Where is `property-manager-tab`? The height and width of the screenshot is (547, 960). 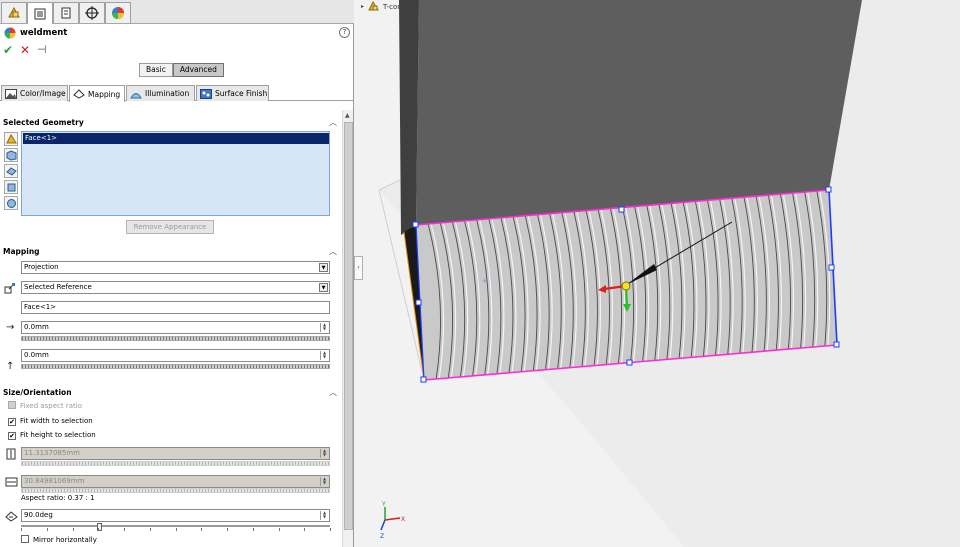
property-manager-tab is located at coordinates (40, 13).